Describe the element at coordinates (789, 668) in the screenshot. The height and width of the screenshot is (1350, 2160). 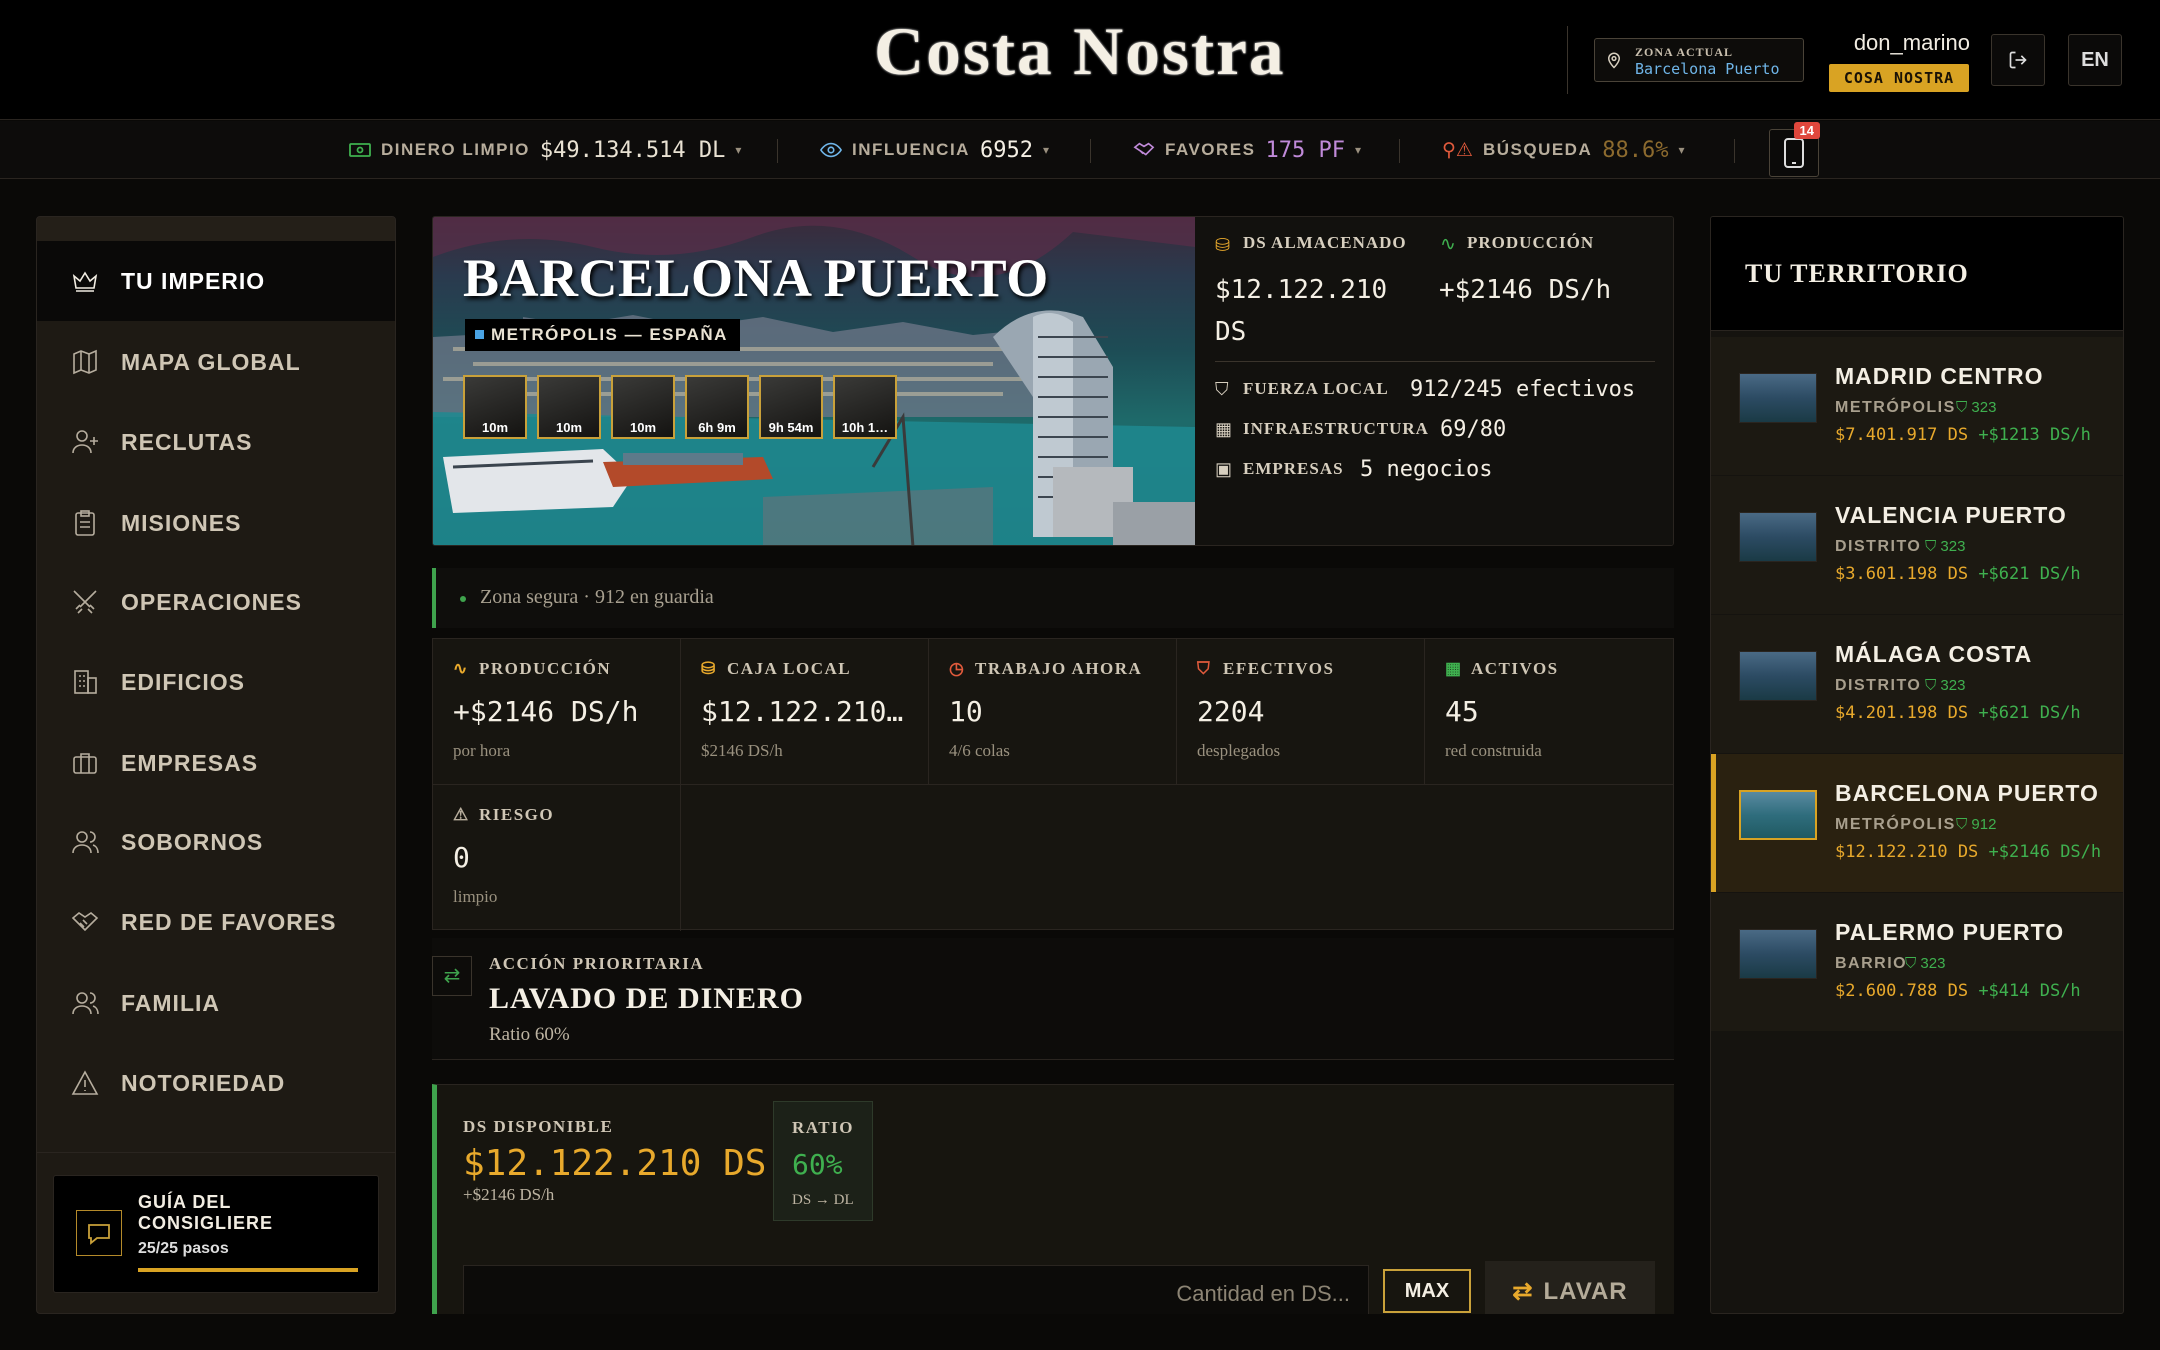
I see `metric-label: CAJA LOCAL` at that location.